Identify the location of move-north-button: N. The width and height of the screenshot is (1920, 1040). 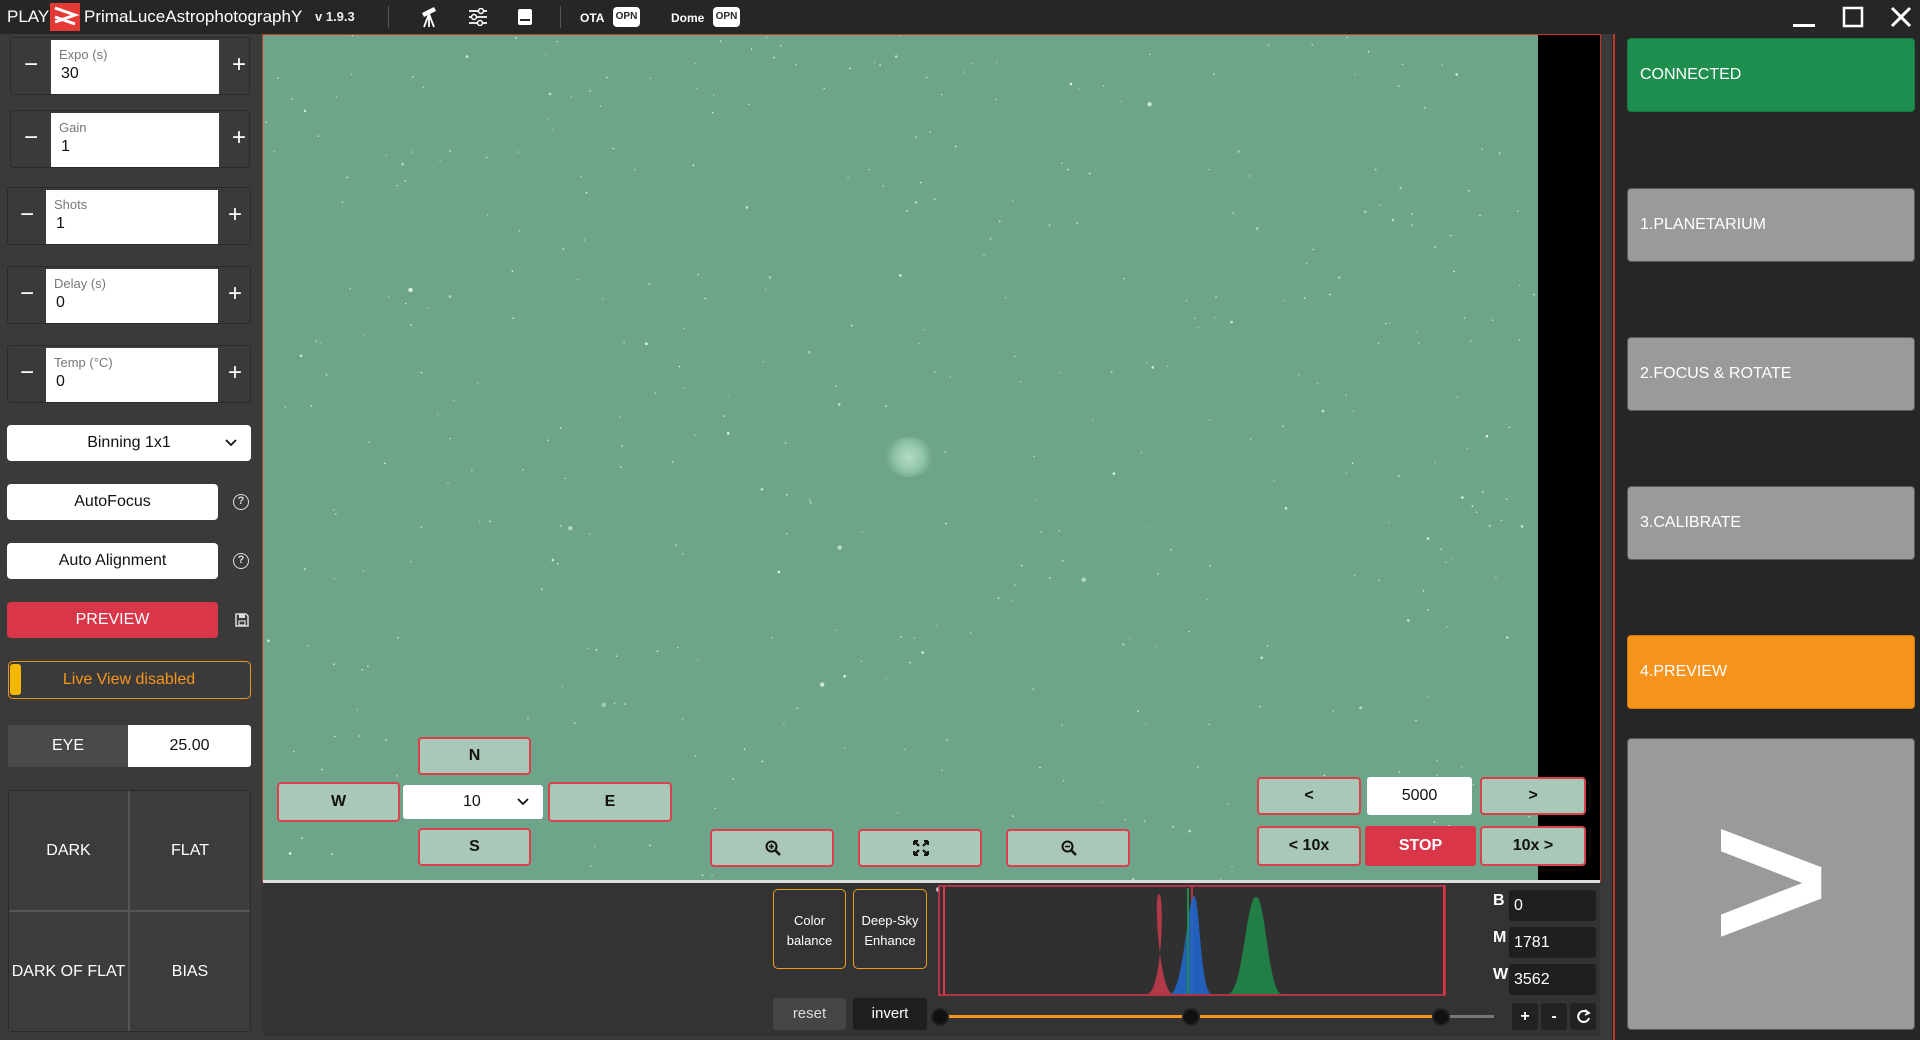
(474, 756).